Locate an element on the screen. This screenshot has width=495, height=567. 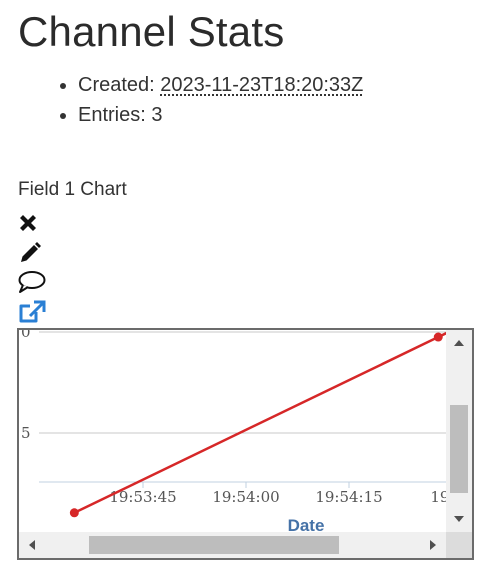
pencil-icon is located at coordinates (32, 253).